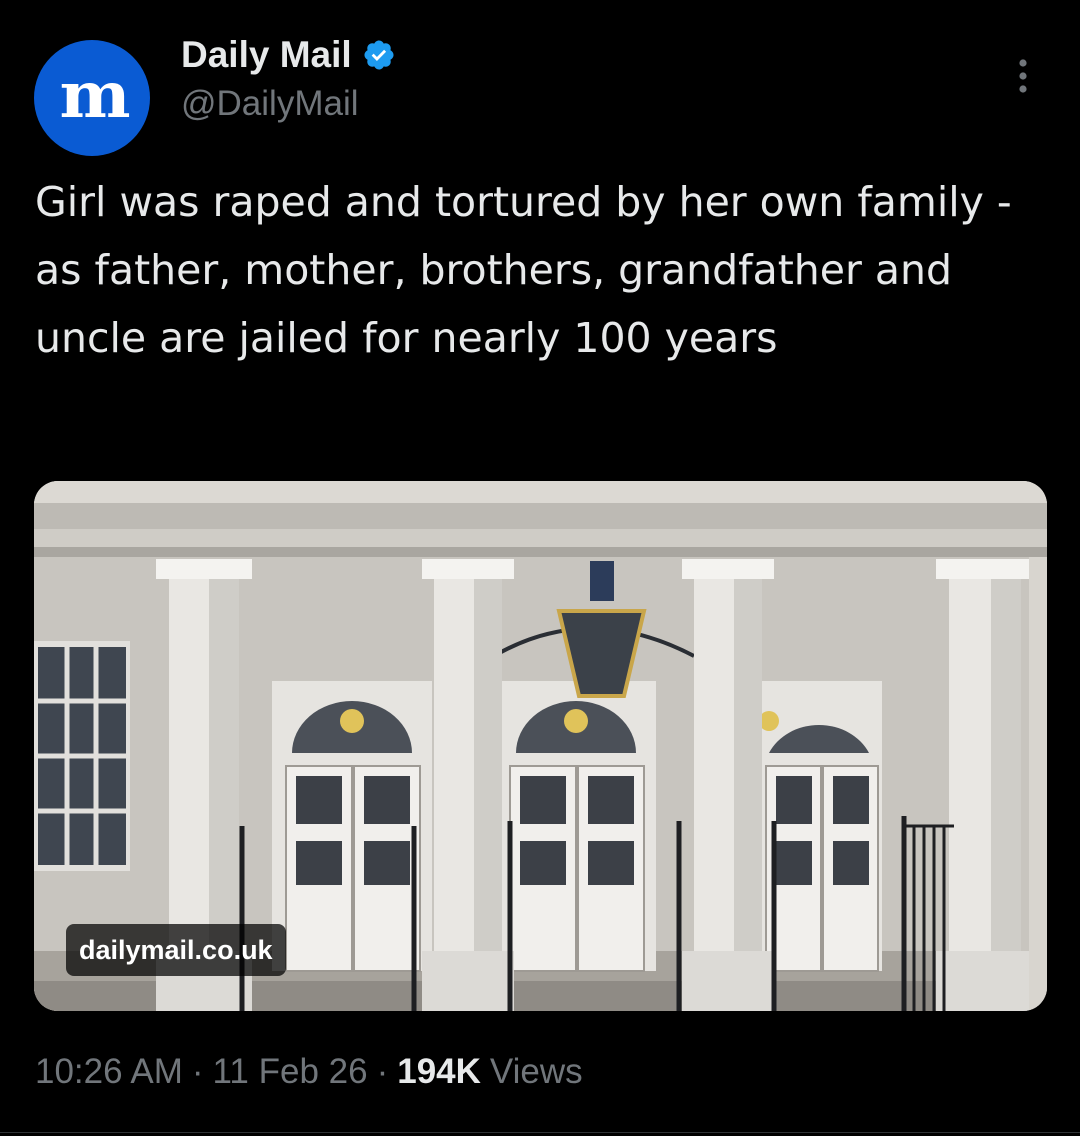  I want to click on name-row: Daily Mail, so click(288, 55).